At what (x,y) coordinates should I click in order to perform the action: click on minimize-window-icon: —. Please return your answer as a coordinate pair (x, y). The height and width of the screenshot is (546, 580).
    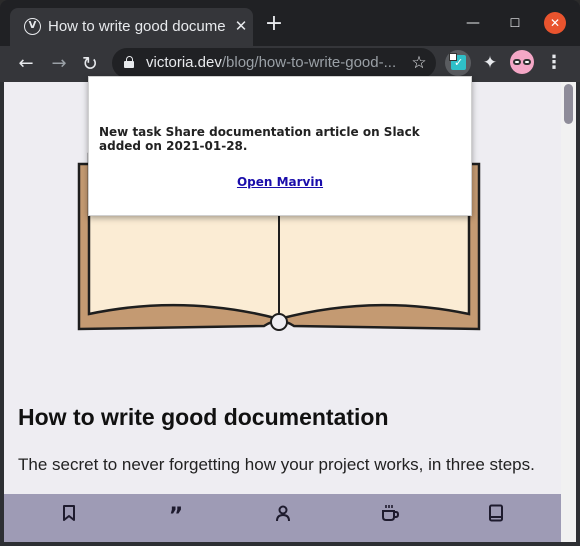
    Looking at the image, I should click on (473, 23).